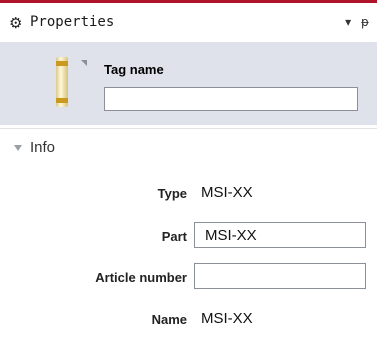 The image size is (377, 347). I want to click on part-input, so click(280, 235).